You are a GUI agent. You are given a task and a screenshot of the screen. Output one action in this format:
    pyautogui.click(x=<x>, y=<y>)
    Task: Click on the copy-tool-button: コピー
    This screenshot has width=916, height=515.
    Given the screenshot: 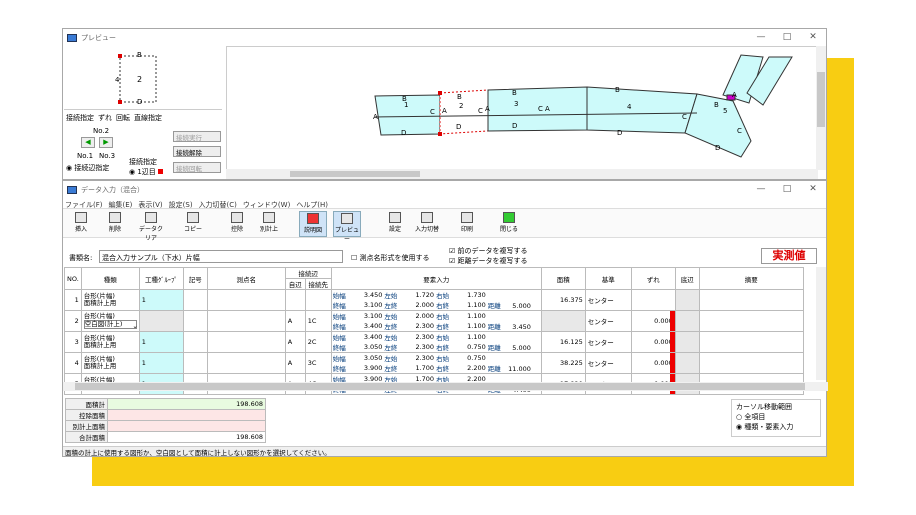 What is the action you would take?
    pyautogui.click(x=193, y=224)
    